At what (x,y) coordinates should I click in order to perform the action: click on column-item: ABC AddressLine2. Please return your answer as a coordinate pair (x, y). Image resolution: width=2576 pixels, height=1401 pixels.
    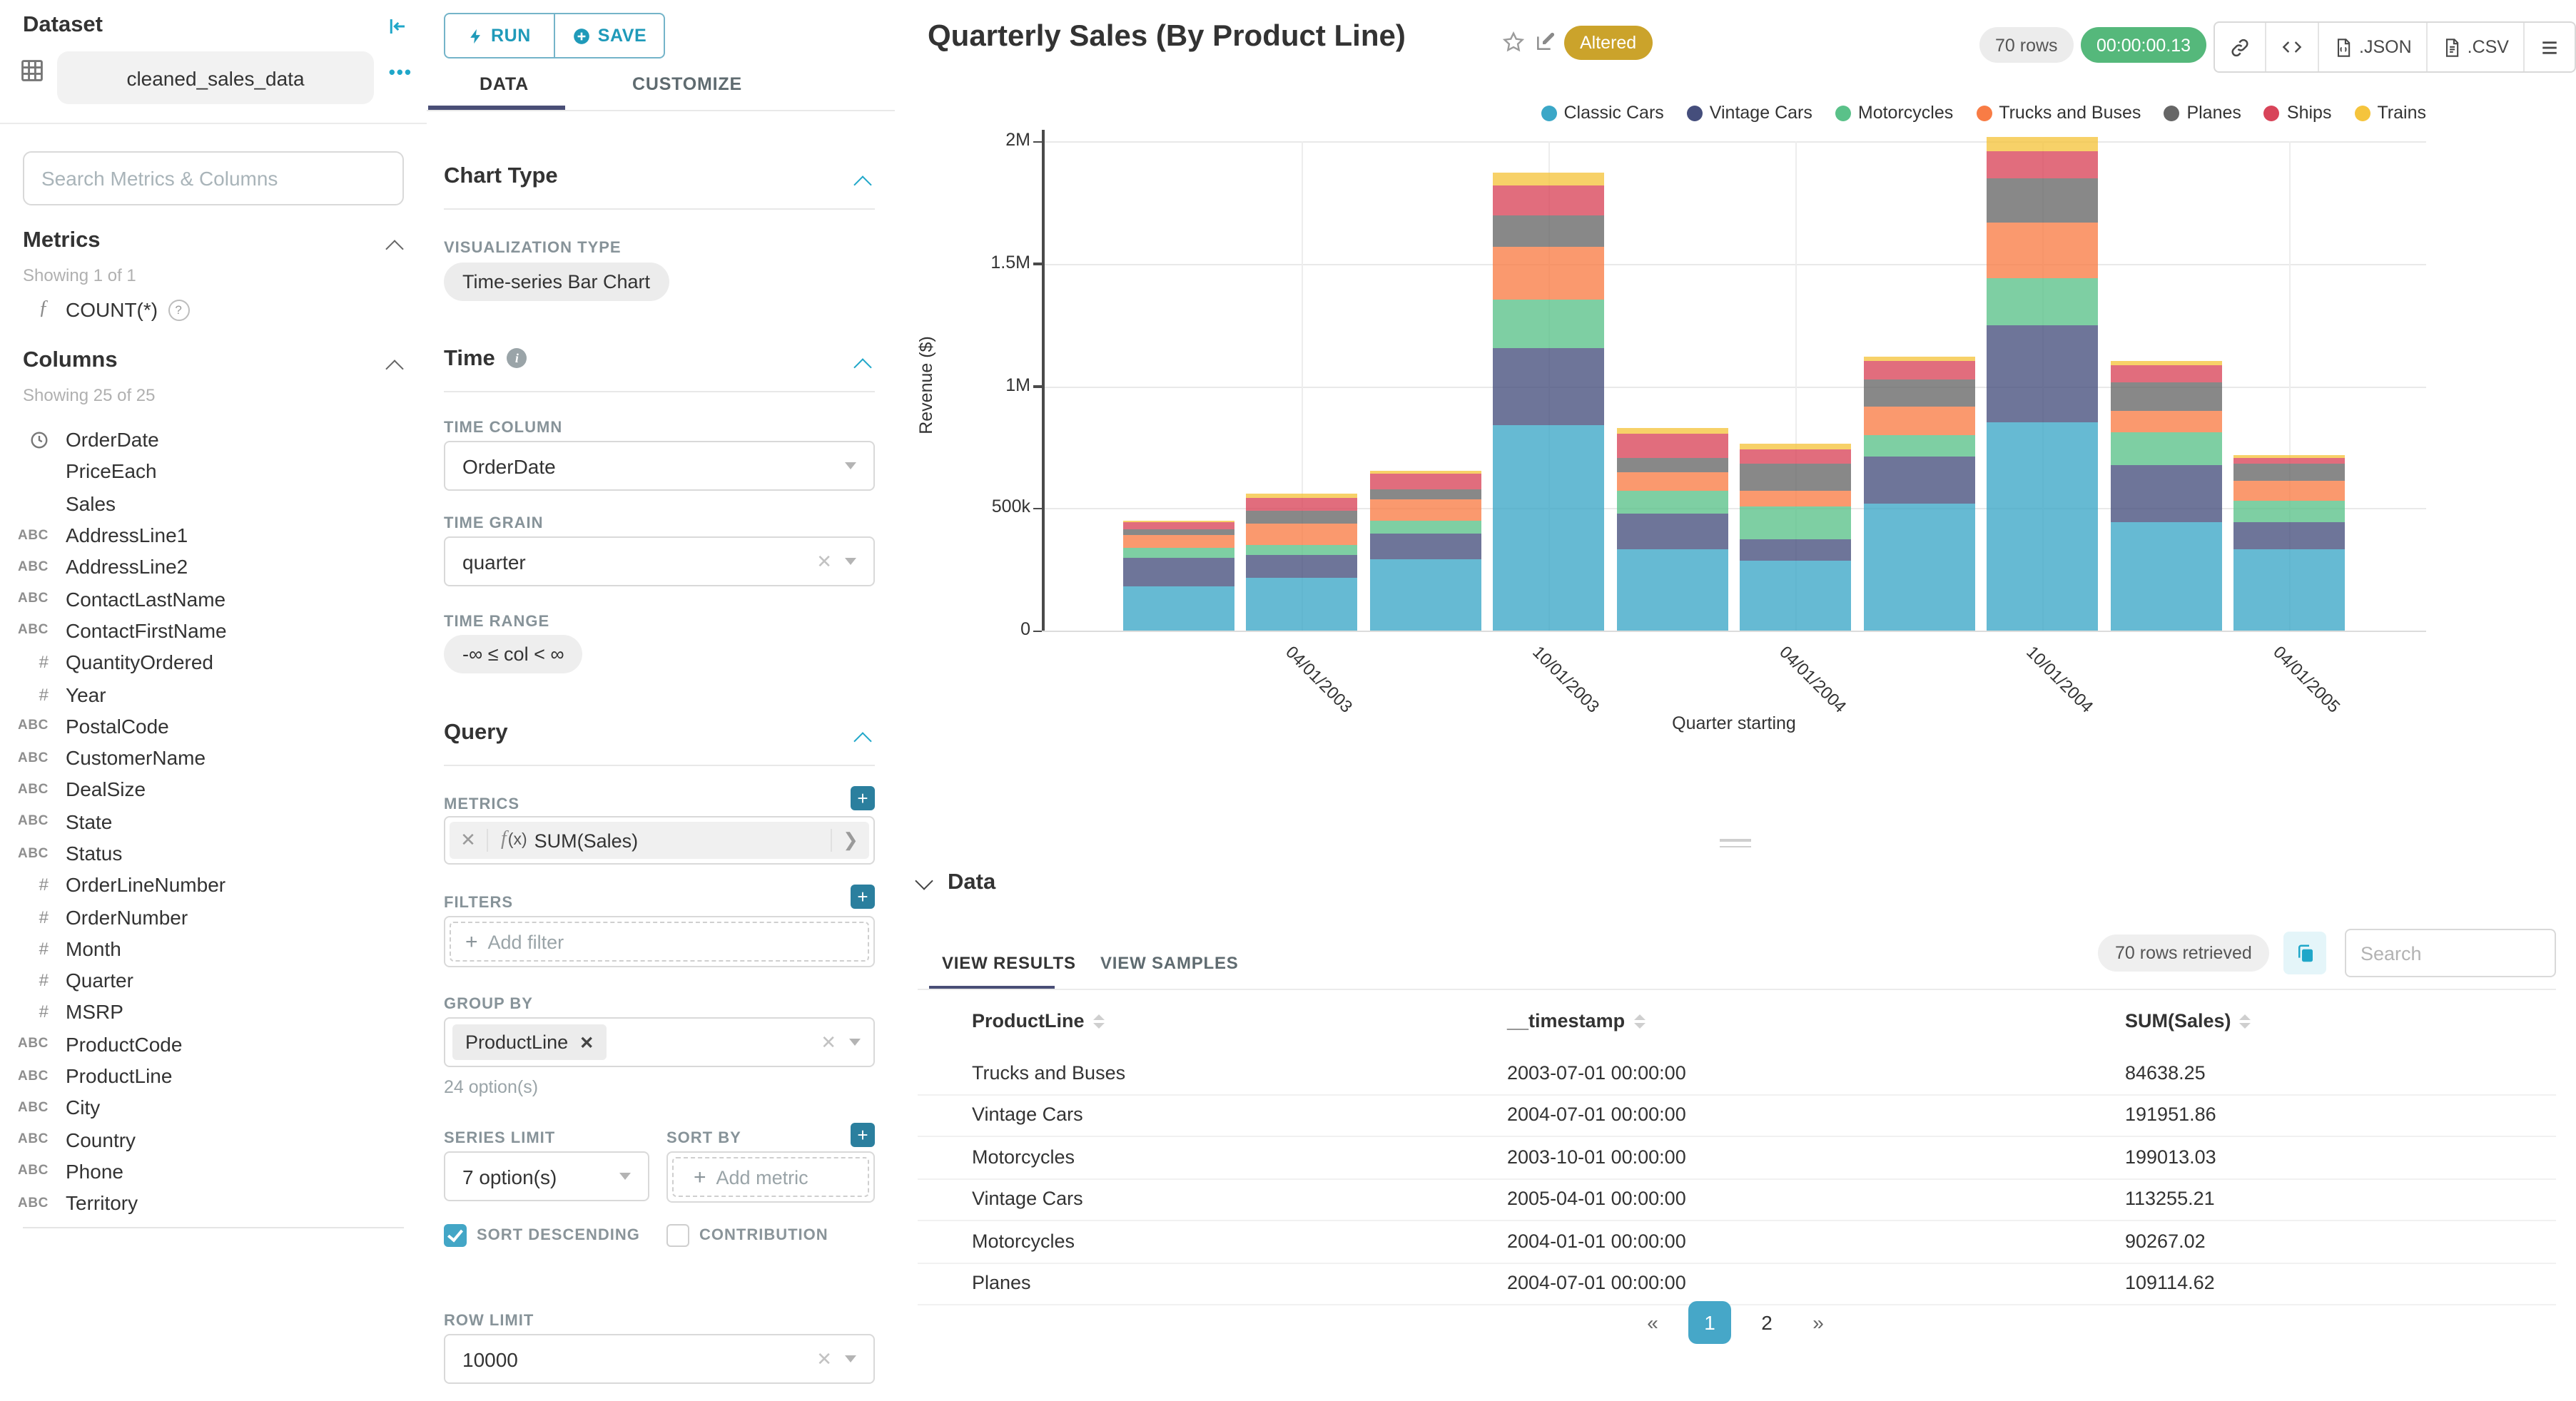
    Looking at the image, I should click on (213, 567).